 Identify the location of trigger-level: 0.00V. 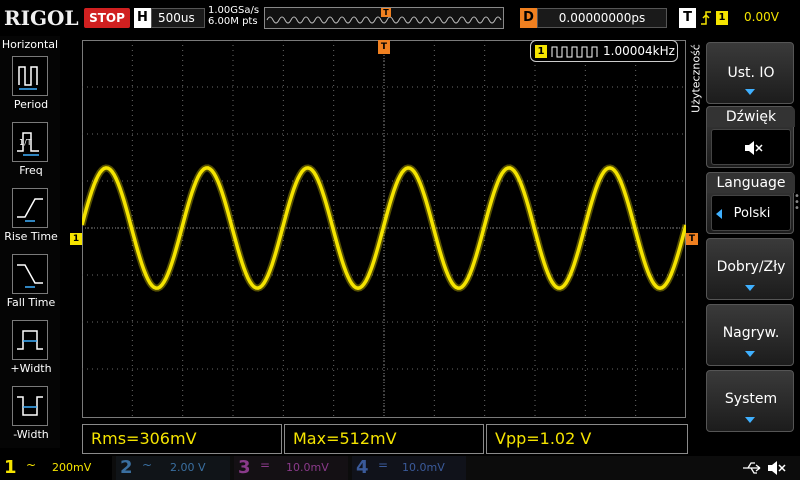
(761, 17).